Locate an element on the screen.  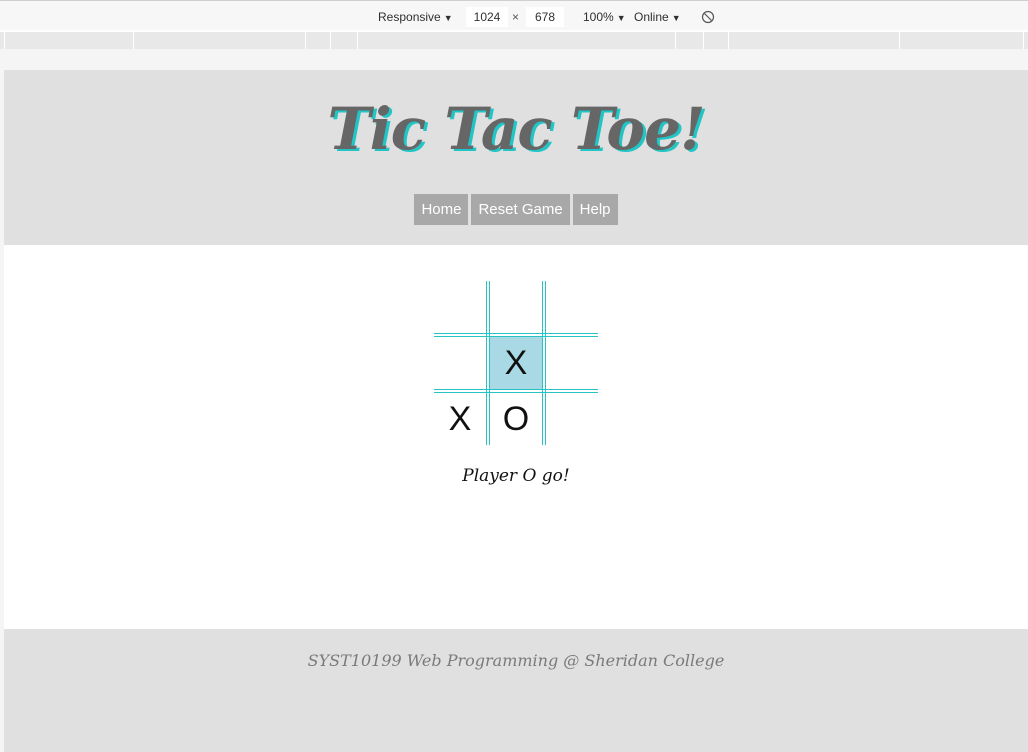
device-select: Responsive ▼ is located at coordinates (415, 17).